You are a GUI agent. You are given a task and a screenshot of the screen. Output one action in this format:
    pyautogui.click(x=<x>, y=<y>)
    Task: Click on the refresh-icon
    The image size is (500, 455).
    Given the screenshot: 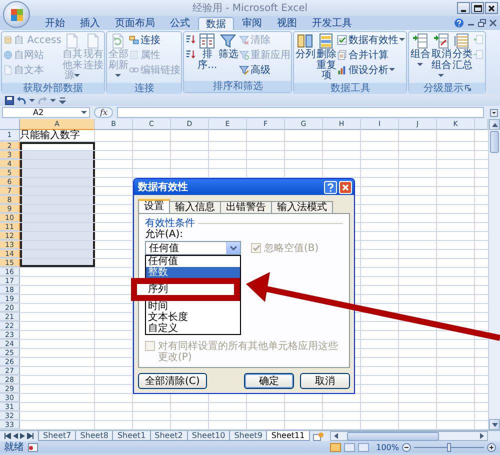 What is the action you would take?
    pyautogui.click(x=118, y=41)
    